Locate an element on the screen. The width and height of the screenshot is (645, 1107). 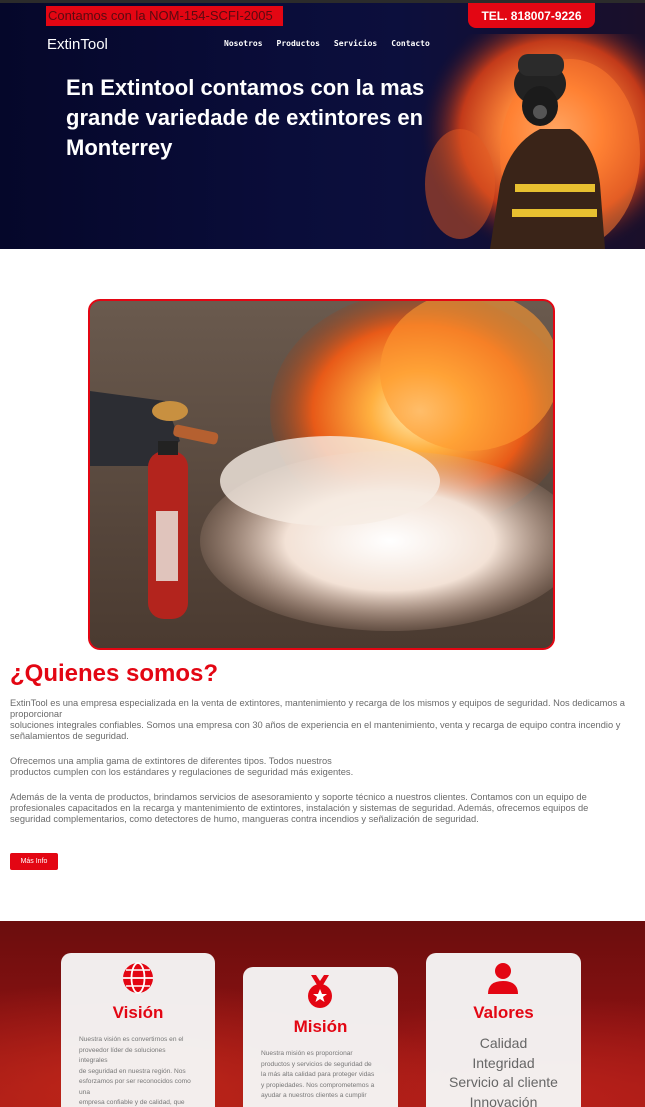
more-info-button: Más Info is located at coordinates (34, 861).